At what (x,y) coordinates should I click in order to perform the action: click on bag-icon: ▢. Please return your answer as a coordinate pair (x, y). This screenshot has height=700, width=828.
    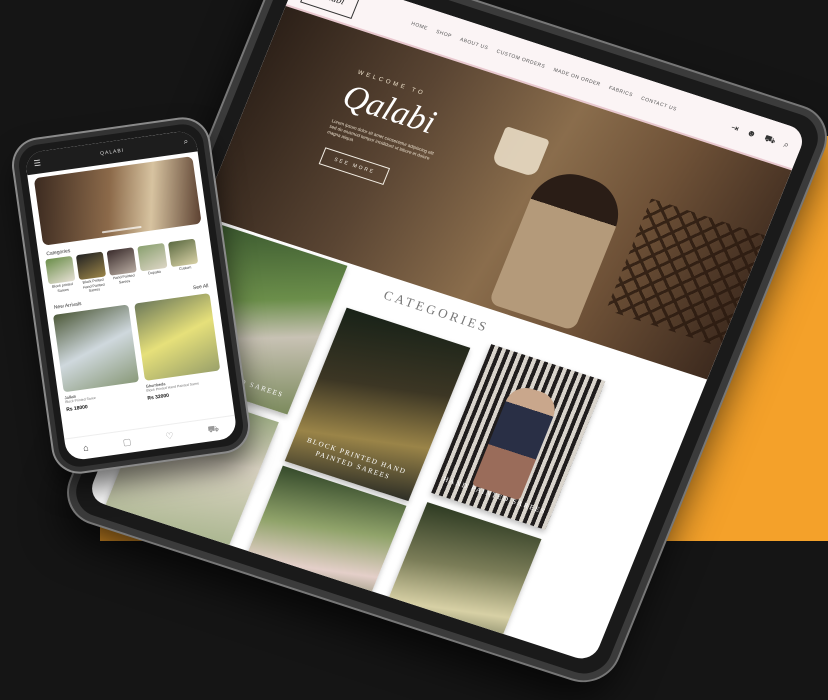
    Looking at the image, I should click on (127, 442).